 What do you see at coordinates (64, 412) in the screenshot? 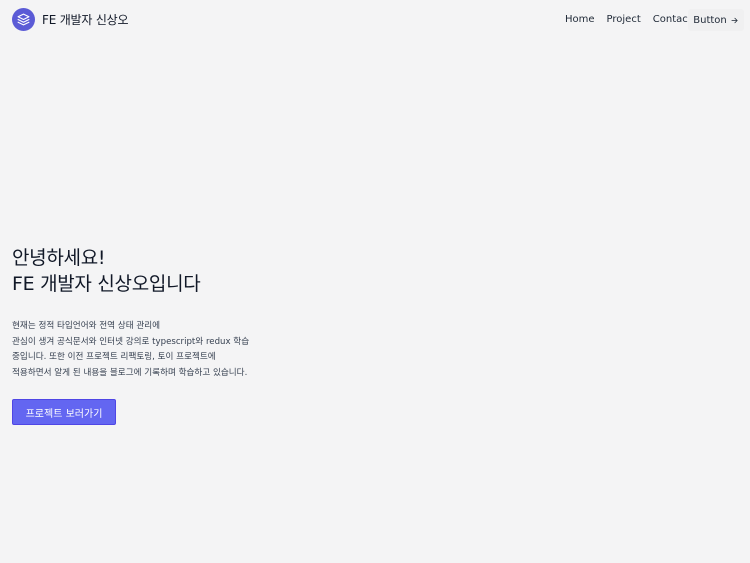
I see `view-projects-button: 프로젝트 보러가기` at bounding box center [64, 412].